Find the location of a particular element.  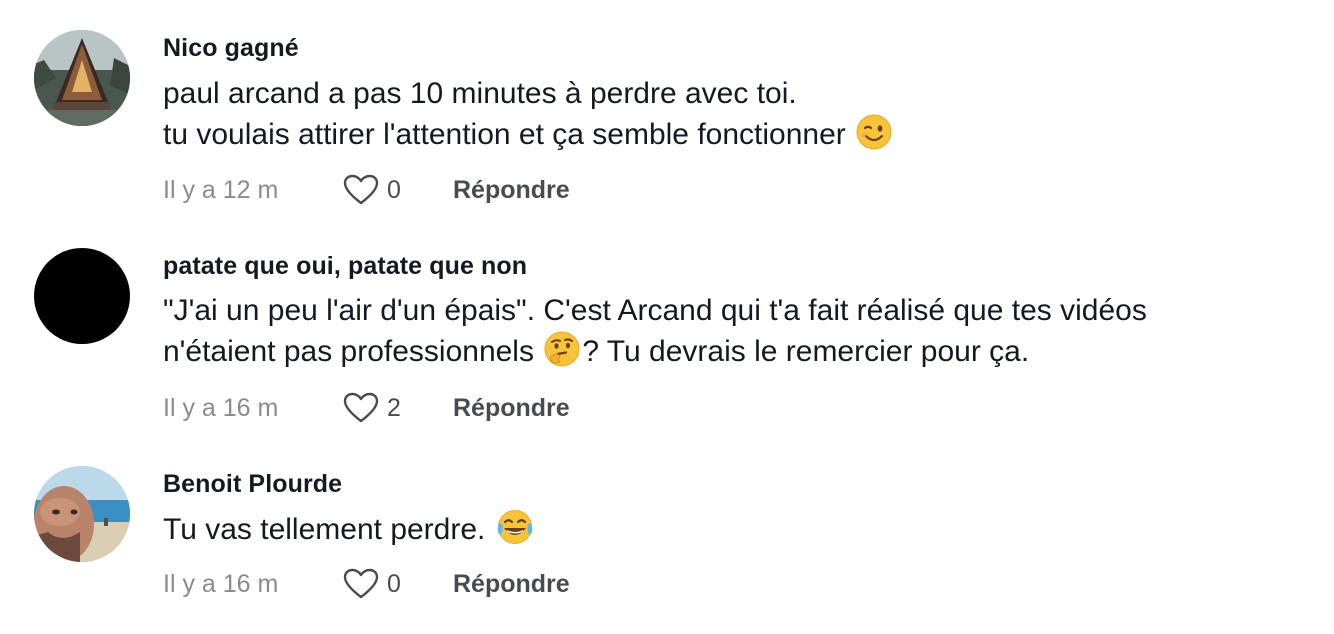

comment-text-segment: Tu vas tellement perdre. is located at coordinates (324, 529).